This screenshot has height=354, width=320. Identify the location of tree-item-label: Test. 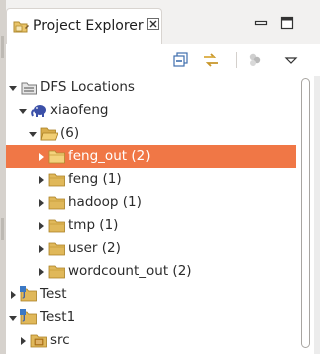
(53, 294).